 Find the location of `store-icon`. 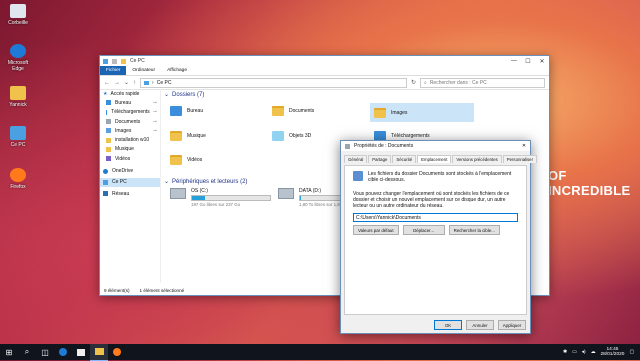

store-icon is located at coordinates (81, 352).